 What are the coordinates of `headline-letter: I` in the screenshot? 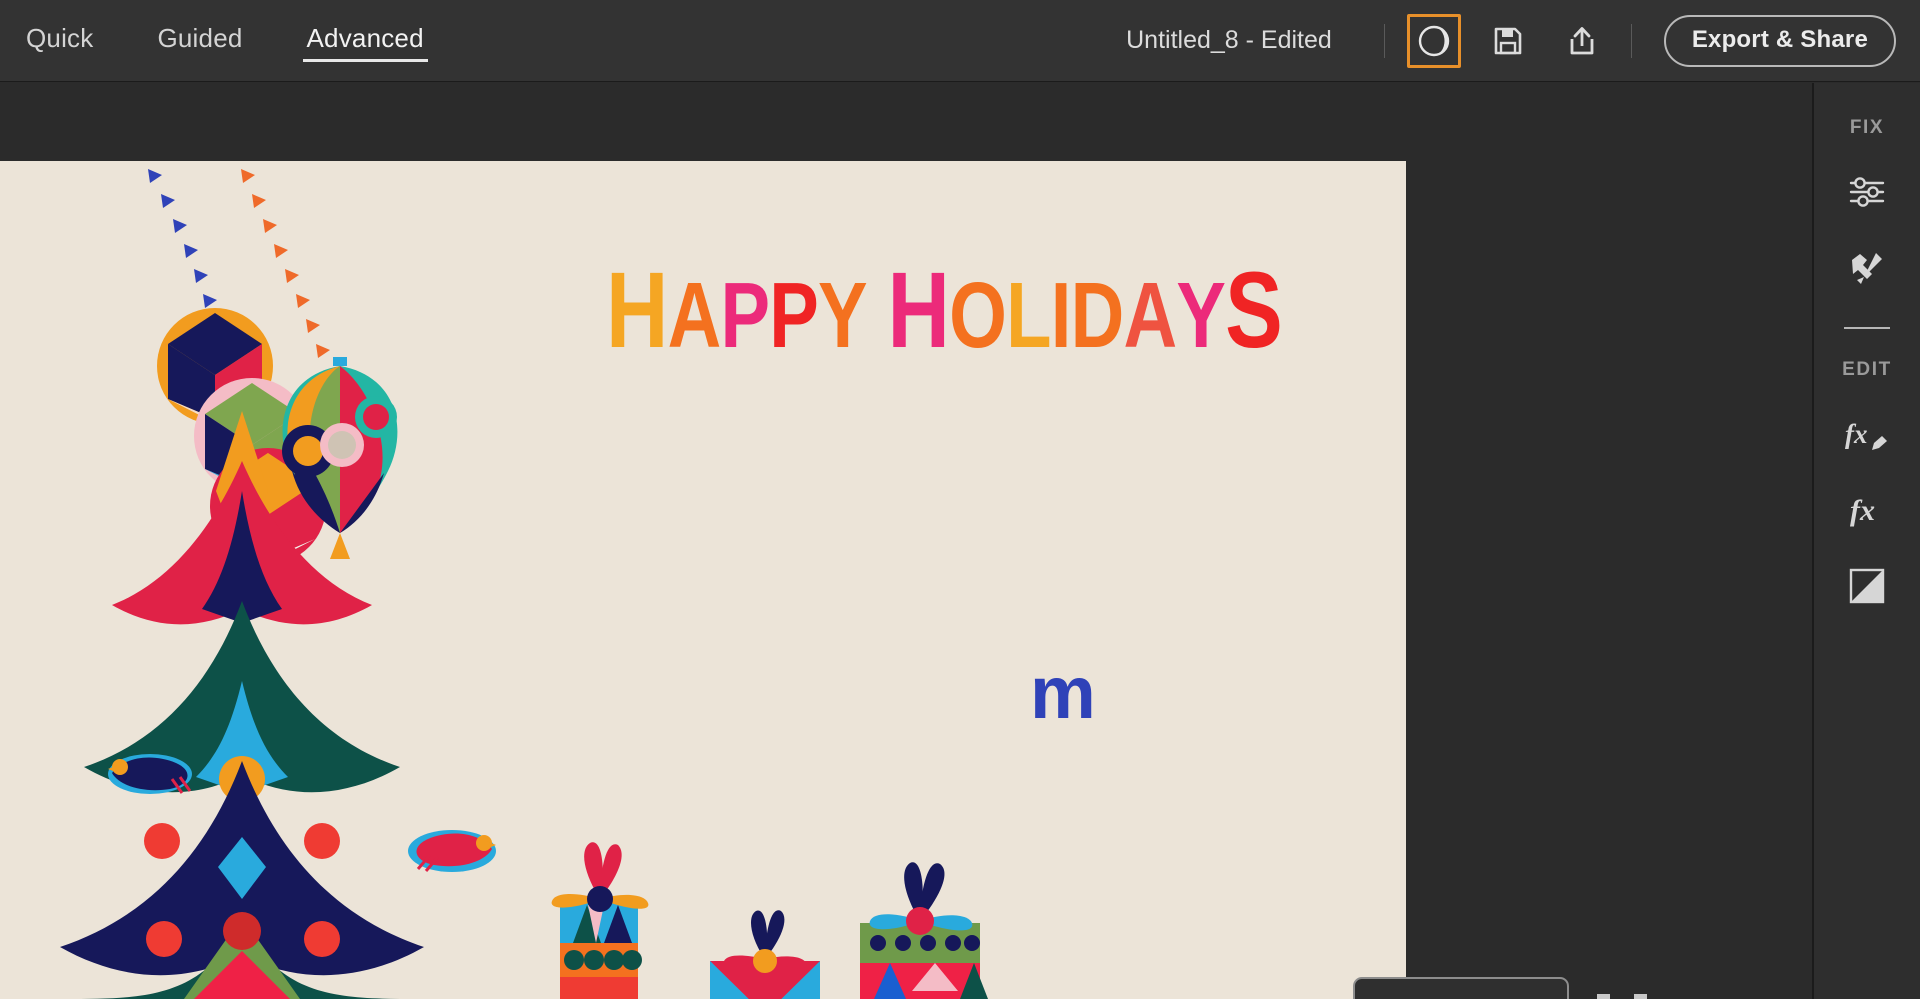 It's located at (1061, 315).